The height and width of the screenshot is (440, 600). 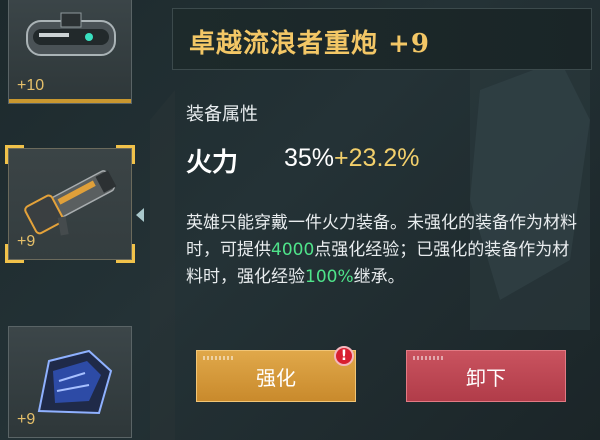 I want to click on attributes-label: 装备属性, so click(x=222, y=114).